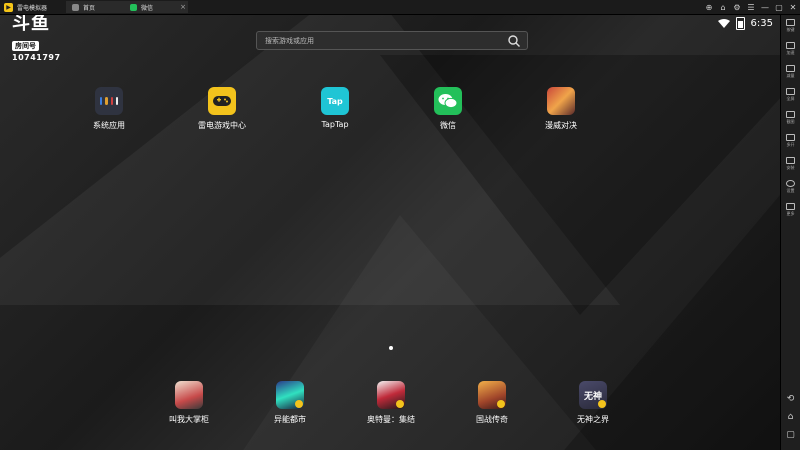  What do you see at coordinates (514, 41) in the screenshot?
I see `search-icon` at bounding box center [514, 41].